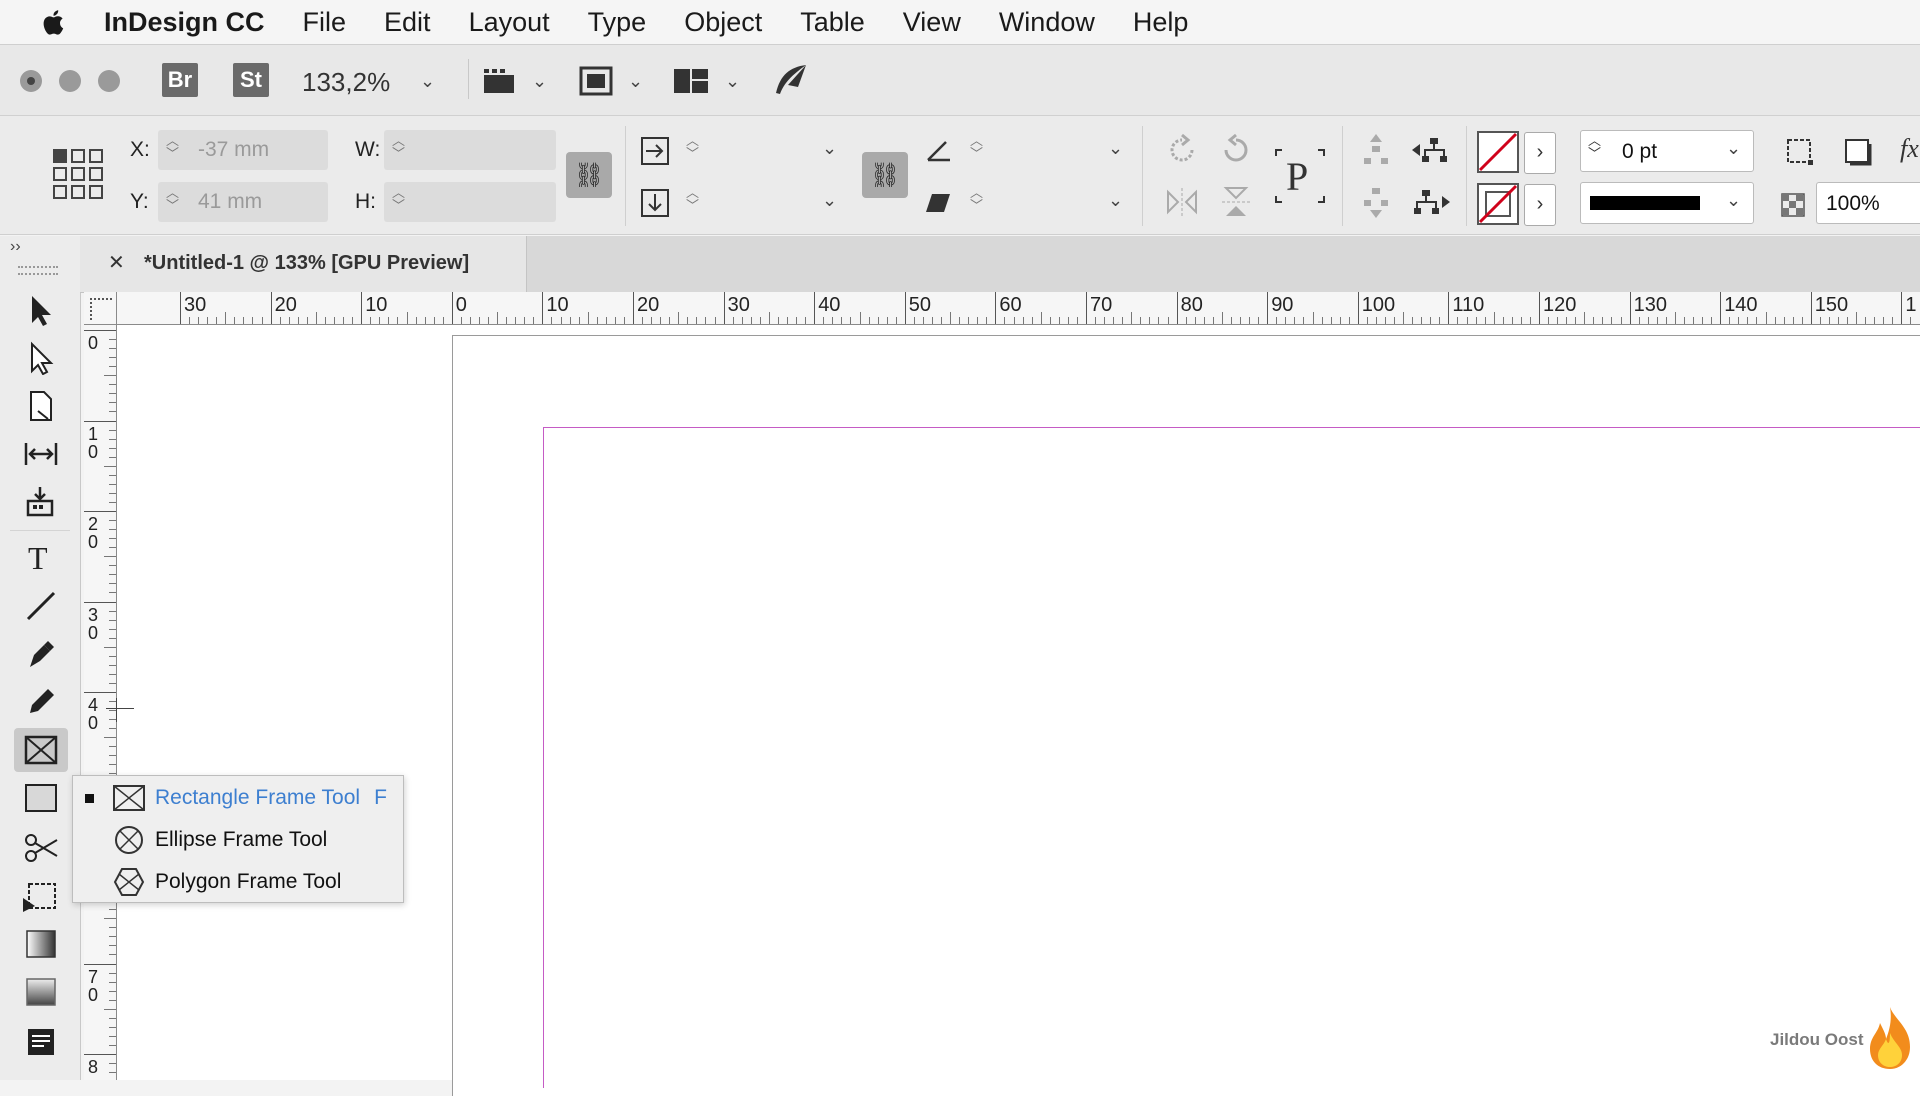 This screenshot has height=1096, width=1920. What do you see at coordinates (41, 896) in the screenshot?
I see `free-transform-tool` at bounding box center [41, 896].